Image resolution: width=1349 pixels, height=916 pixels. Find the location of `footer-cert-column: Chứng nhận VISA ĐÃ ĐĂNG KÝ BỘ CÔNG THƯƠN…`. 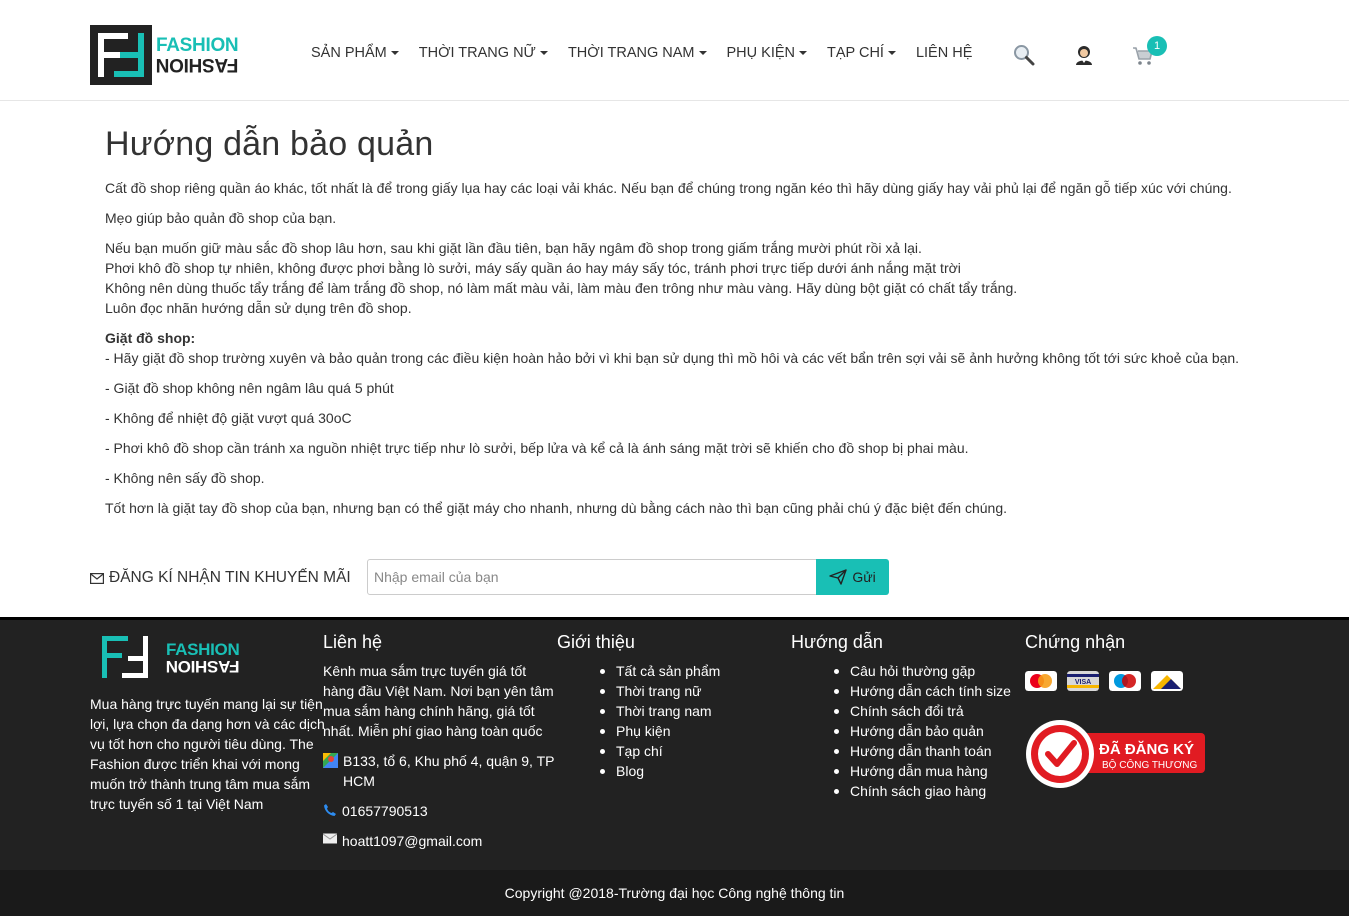

footer-cert-column: Chứng nhận VISA ĐÃ ĐĂNG KÝ BỘ CÔNG THƯƠN… is located at coordinates (1125, 717).